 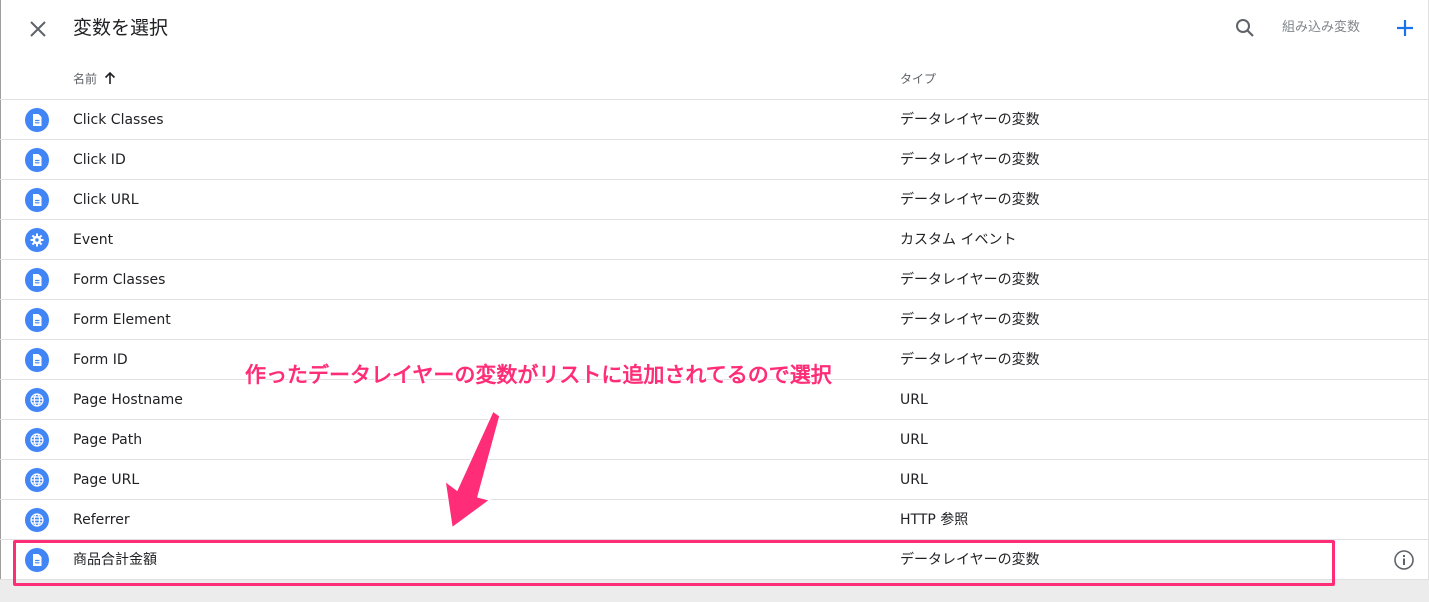 I want to click on table-row: Click ID データレイヤーの変数, so click(x=714, y=160).